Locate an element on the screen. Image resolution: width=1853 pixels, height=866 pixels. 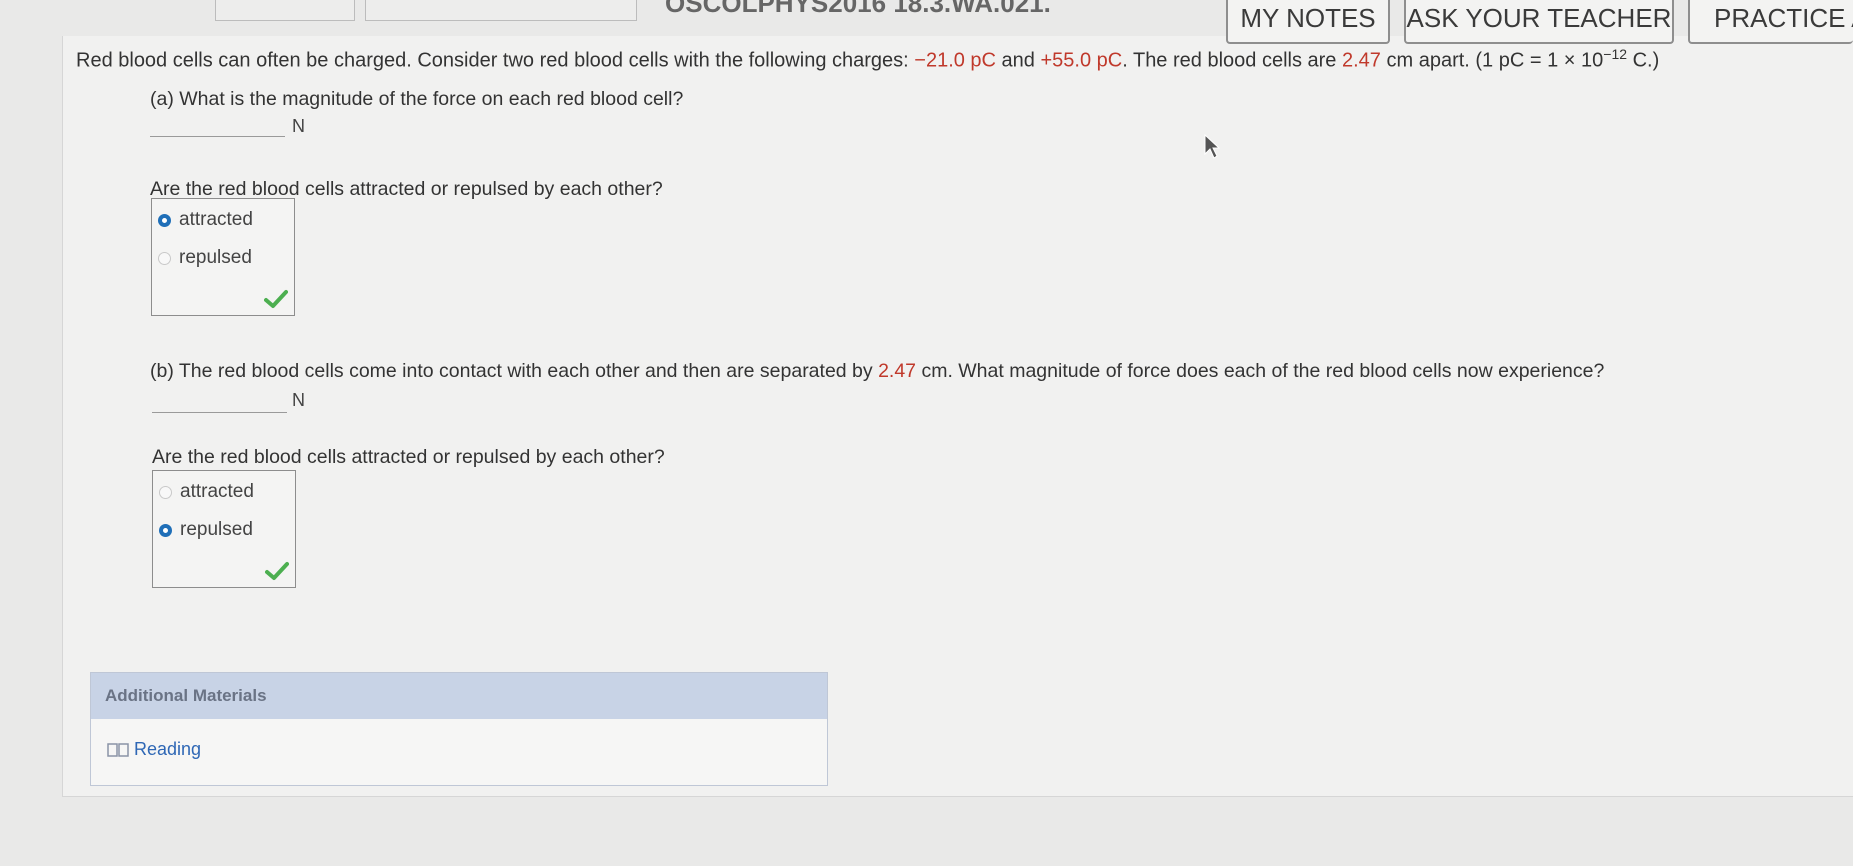
part-a-option-attracted: attracted is located at coordinates (205, 220).